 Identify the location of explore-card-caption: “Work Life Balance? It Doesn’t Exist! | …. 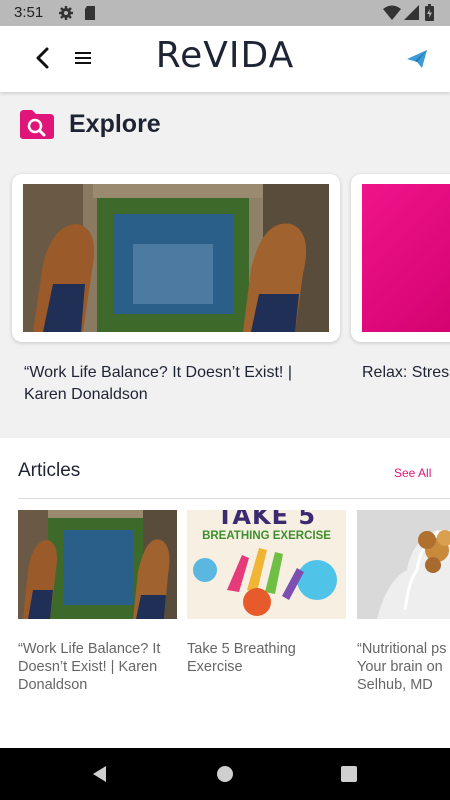
(174, 384).